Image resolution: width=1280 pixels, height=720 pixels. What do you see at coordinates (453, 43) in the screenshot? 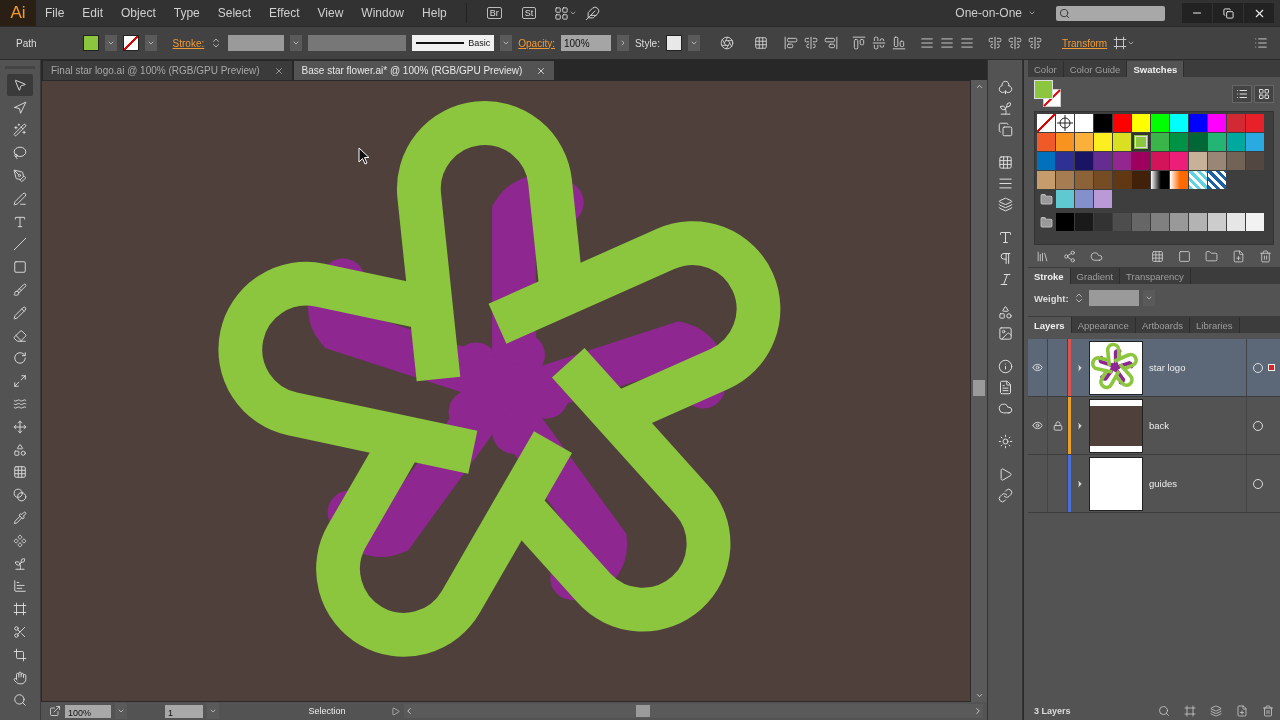
I see `brush-field: Basic` at bounding box center [453, 43].